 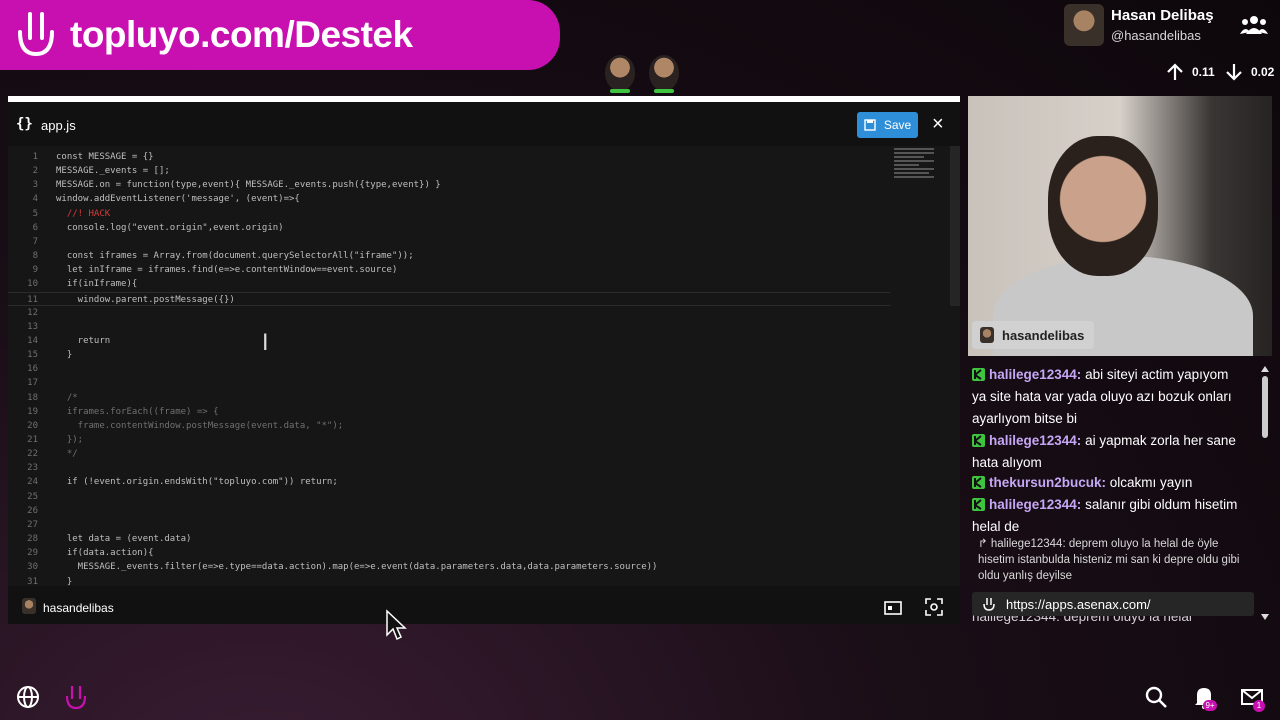 I want to click on code-file-icon: {}, so click(x=24, y=124).